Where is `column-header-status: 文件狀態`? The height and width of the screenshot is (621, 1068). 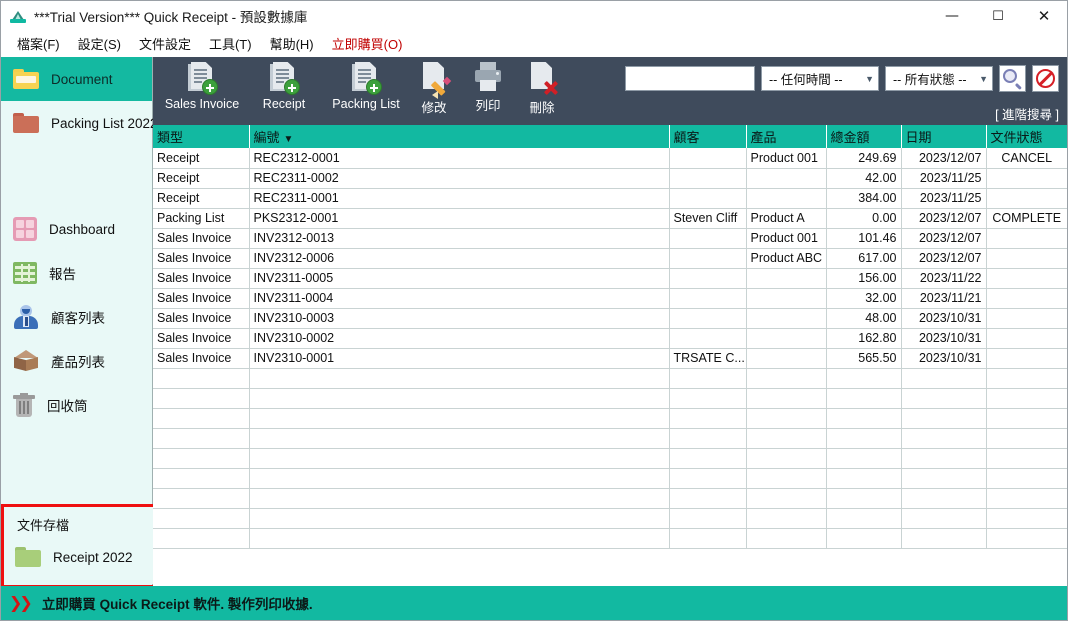 column-header-status: 文件狀態 is located at coordinates (1026, 136).